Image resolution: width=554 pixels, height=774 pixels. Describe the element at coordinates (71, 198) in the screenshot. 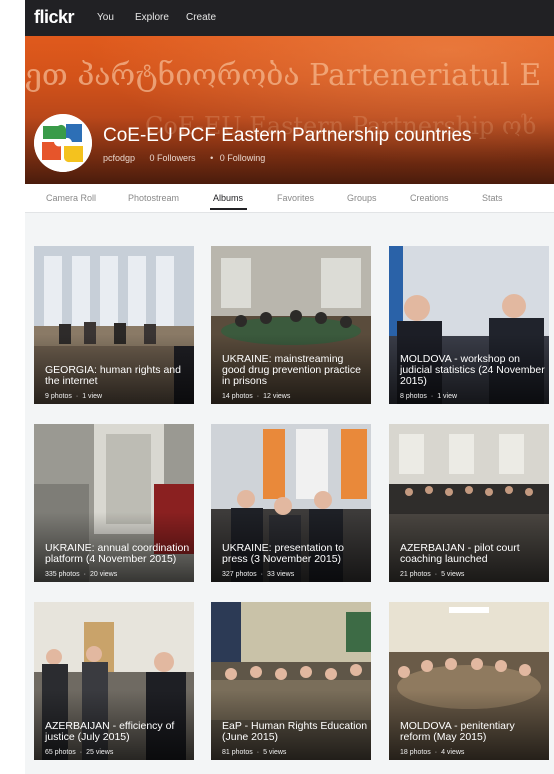

I see `tab-camera-roll: Camera Roll` at that location.